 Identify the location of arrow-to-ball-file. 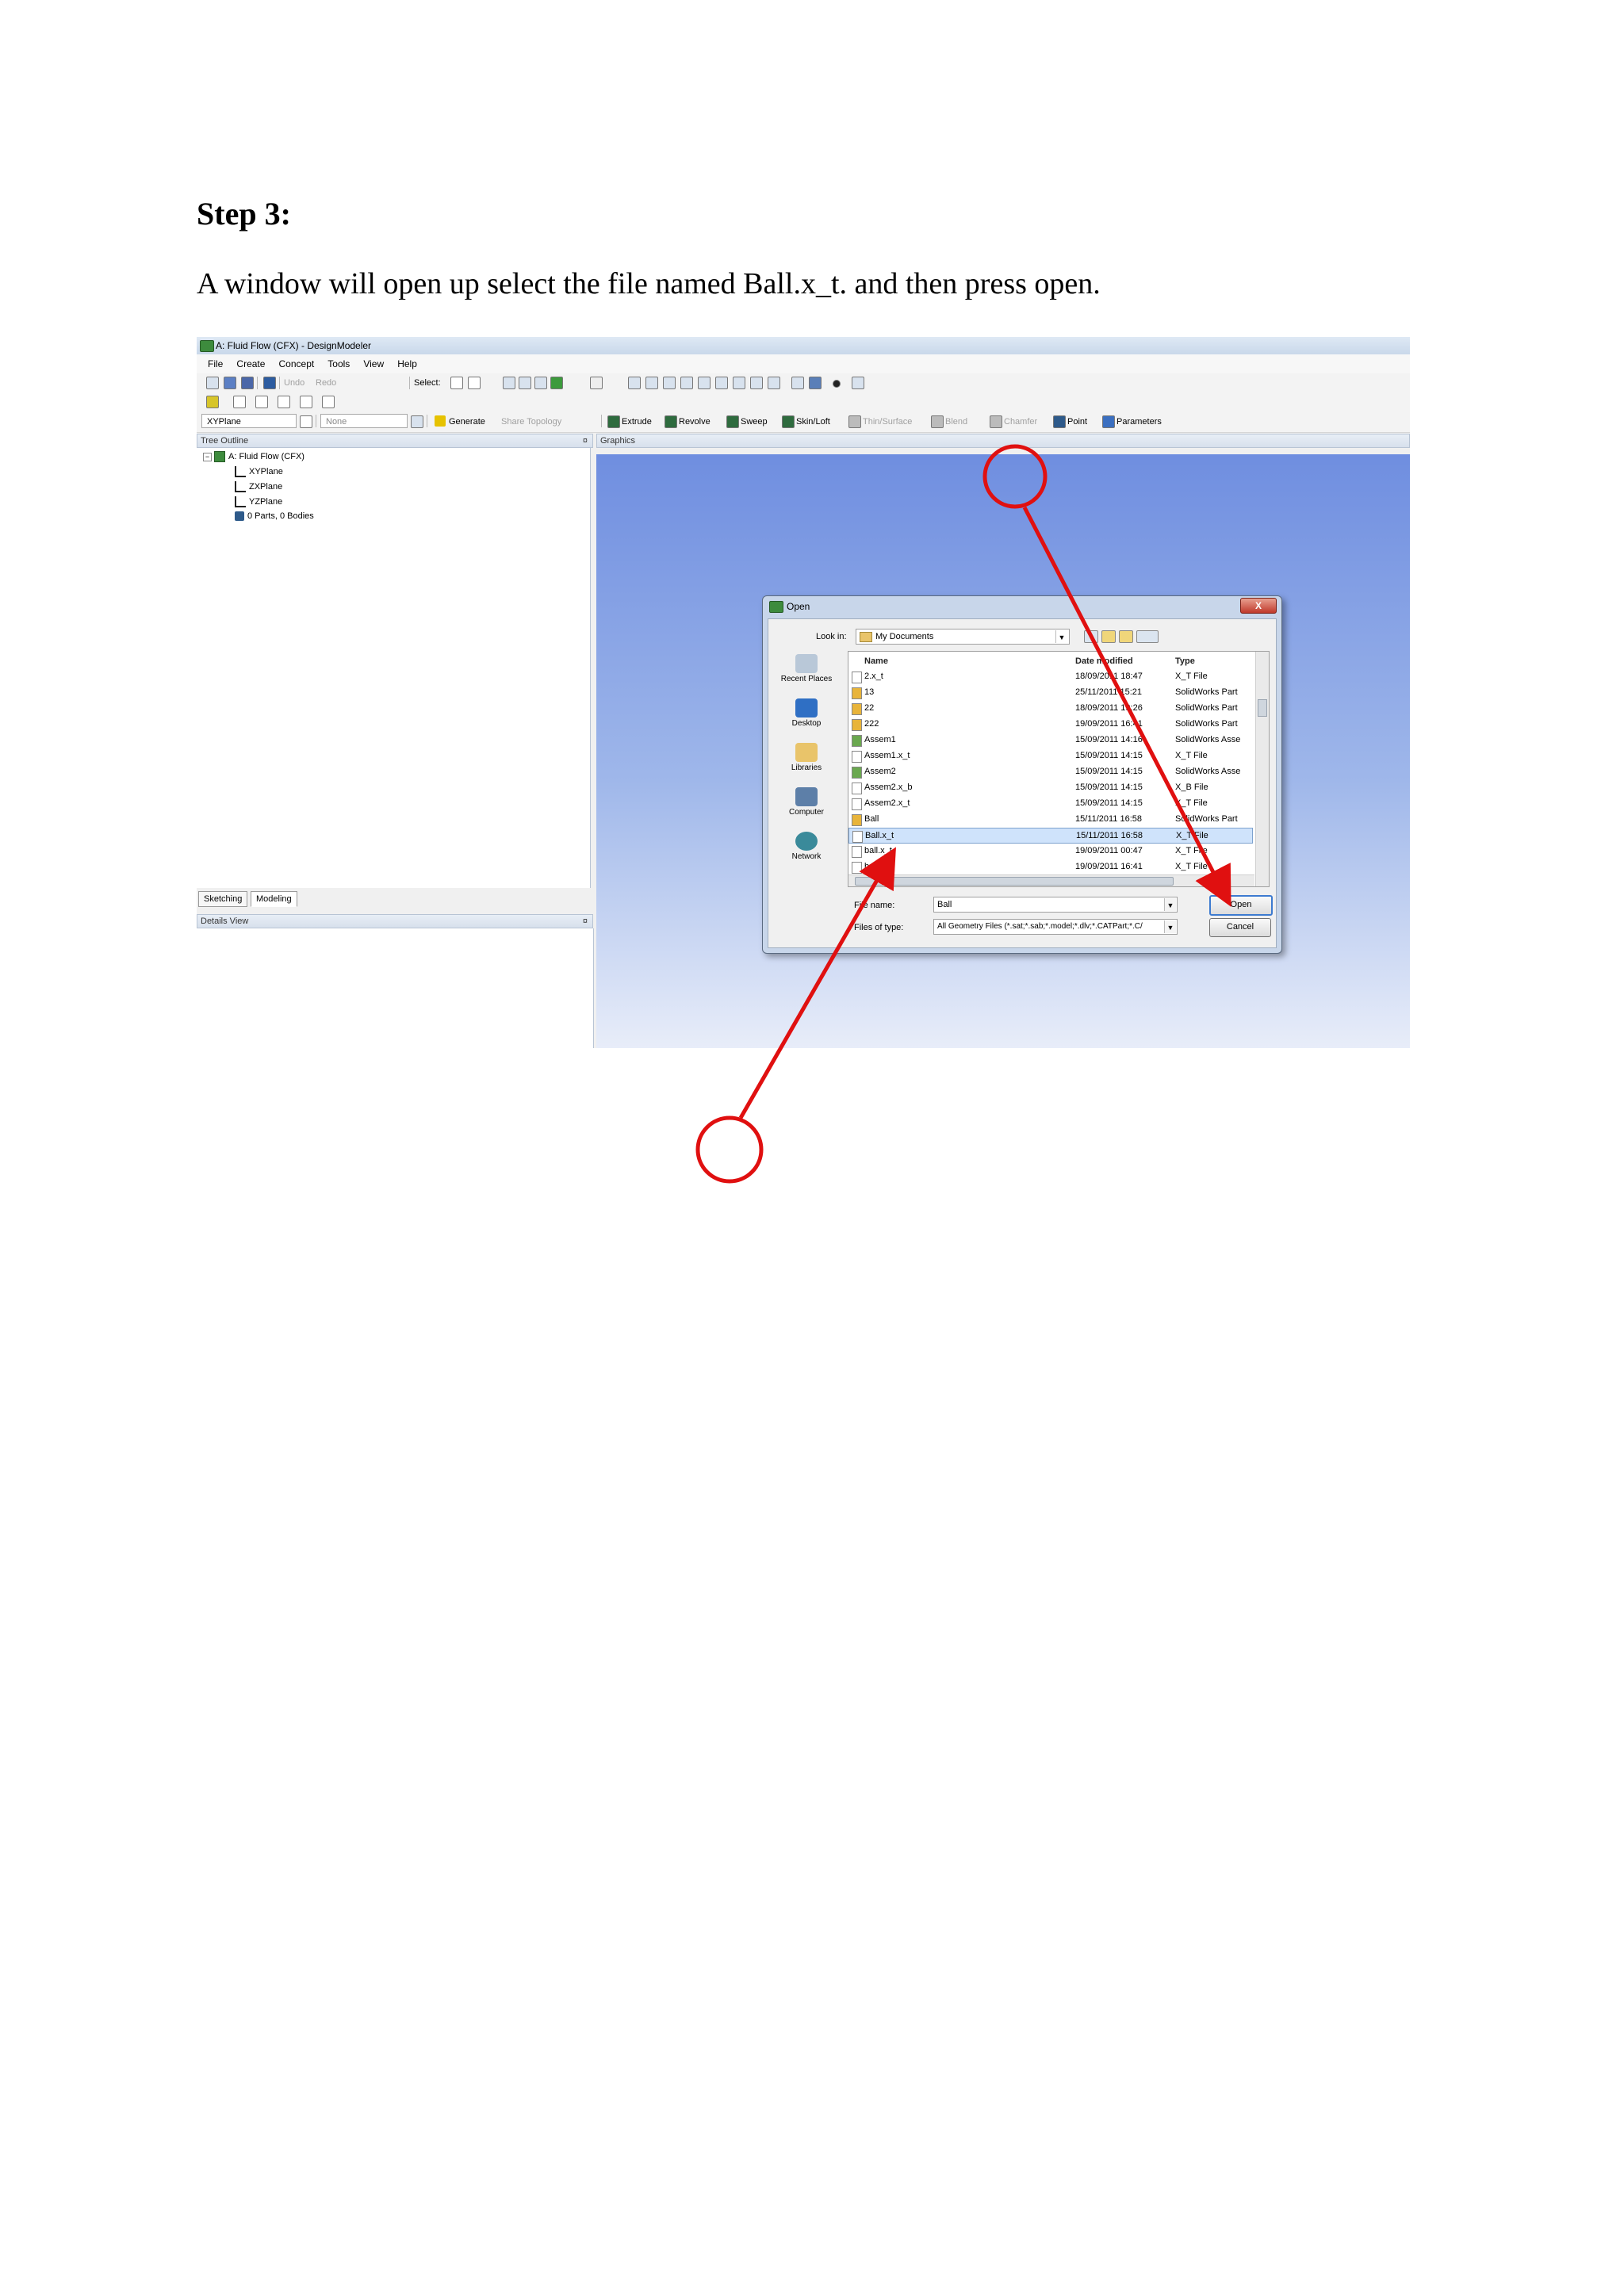
(817, 983).